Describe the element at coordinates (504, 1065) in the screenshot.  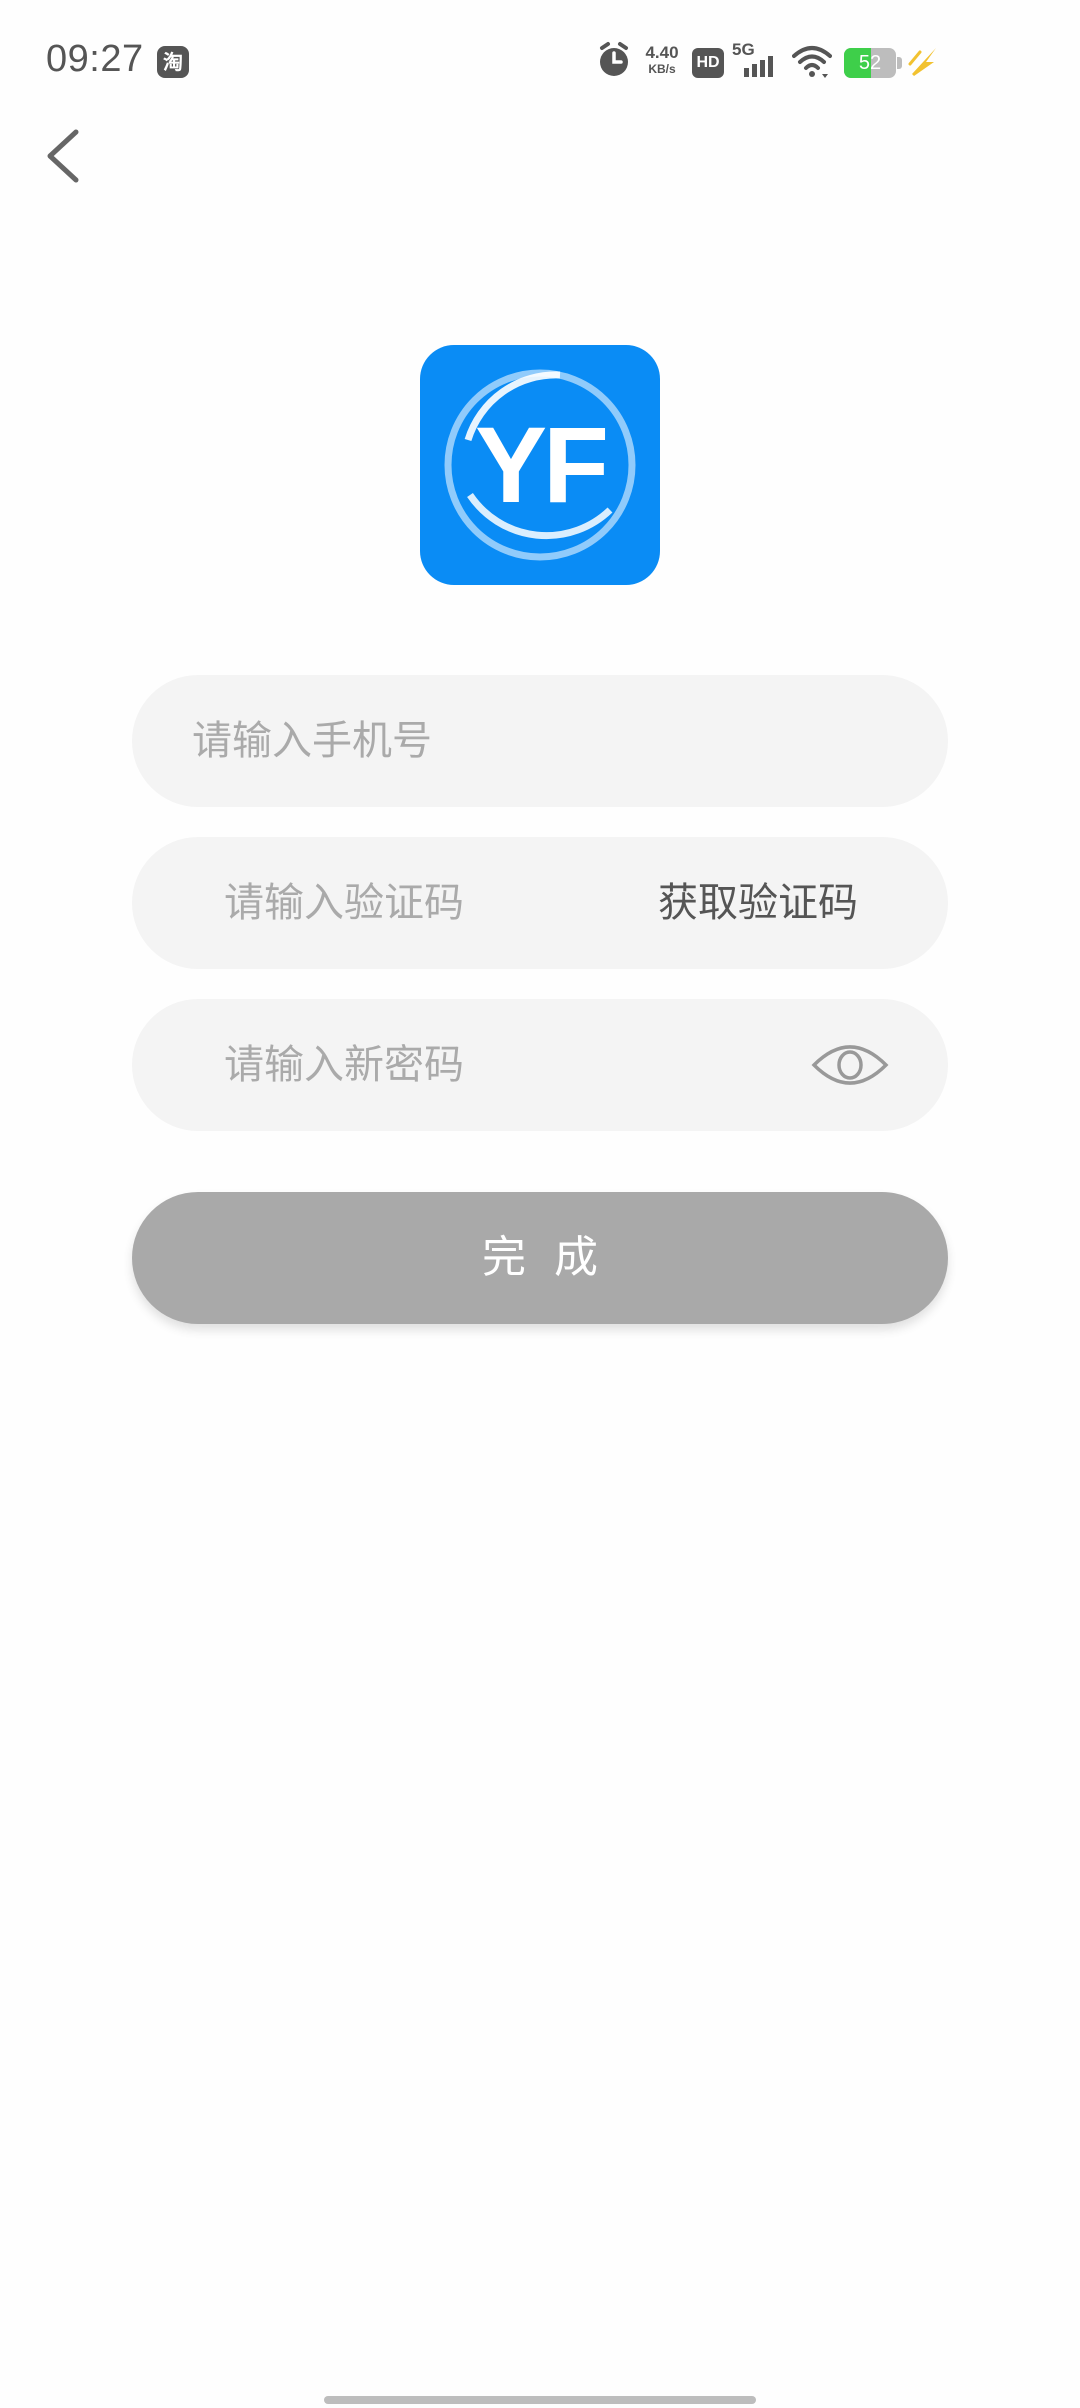
I see `new-password-input` at that location.